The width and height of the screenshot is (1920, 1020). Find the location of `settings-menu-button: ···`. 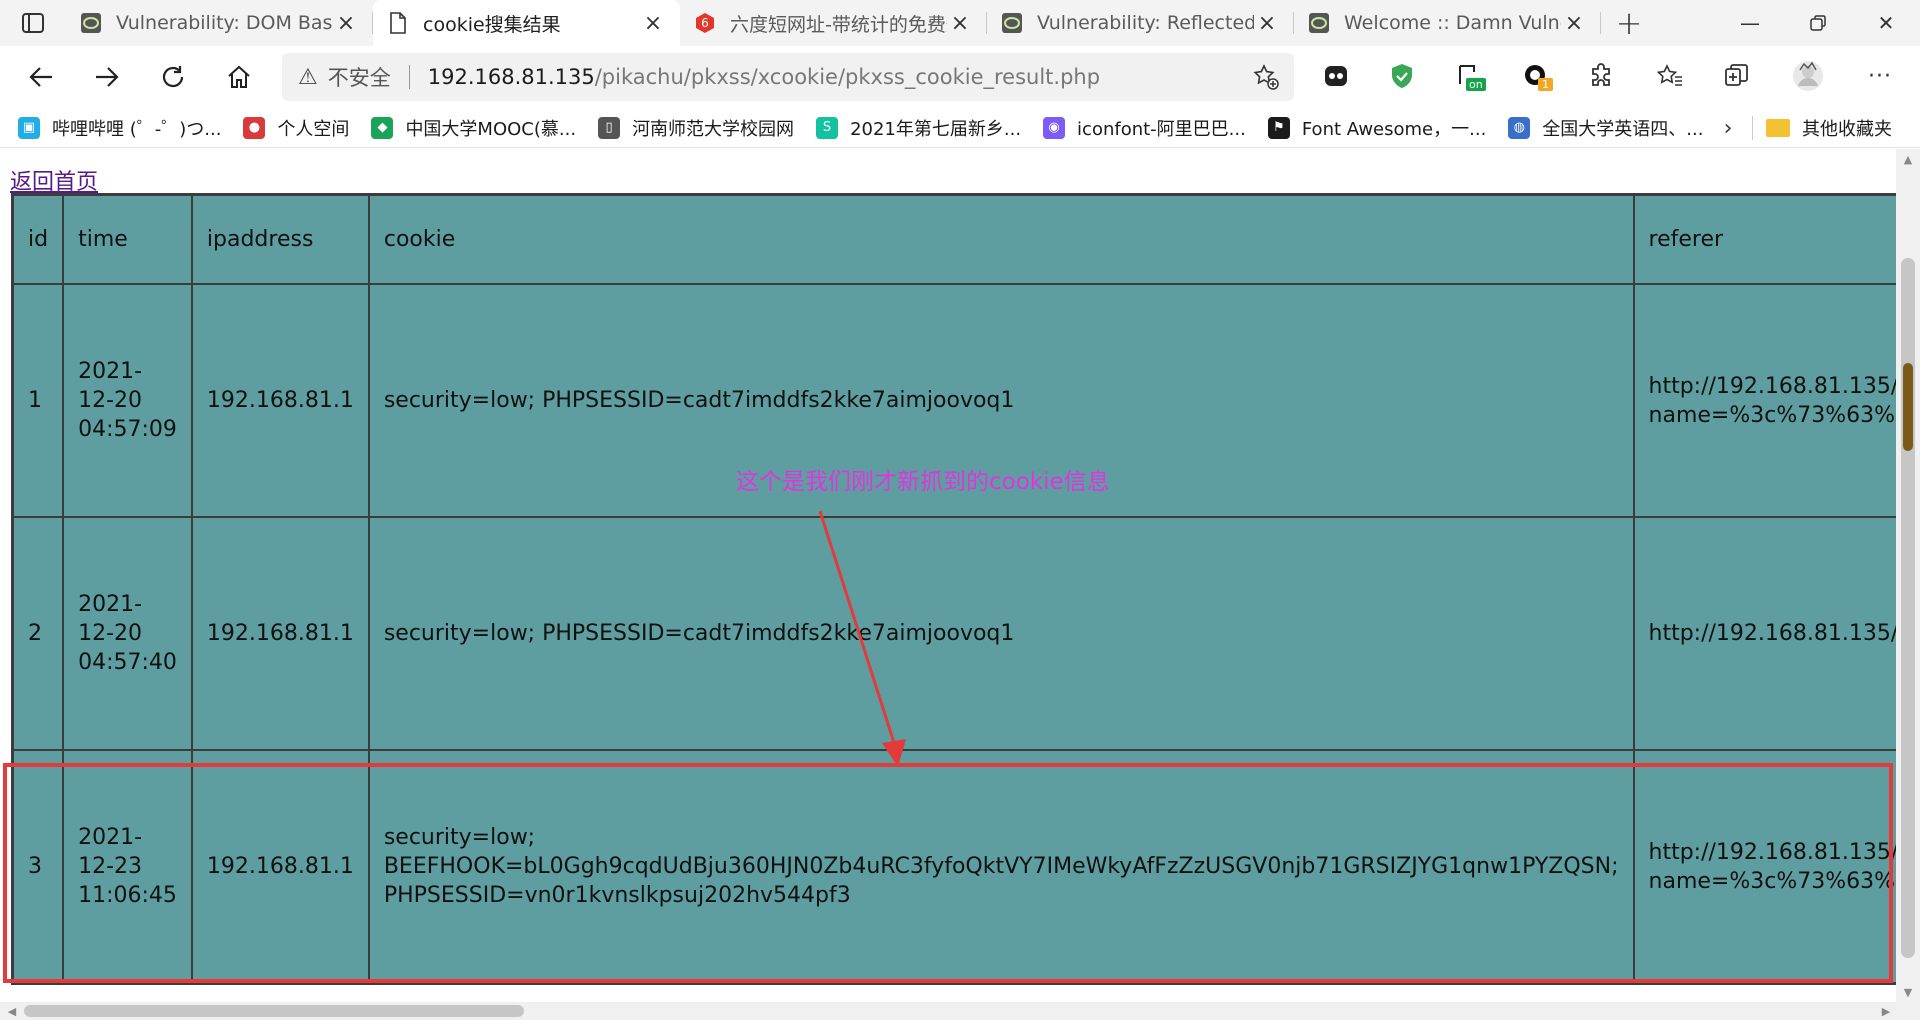

settings-menu-button: ··· is located at coordinates (1880, 76).